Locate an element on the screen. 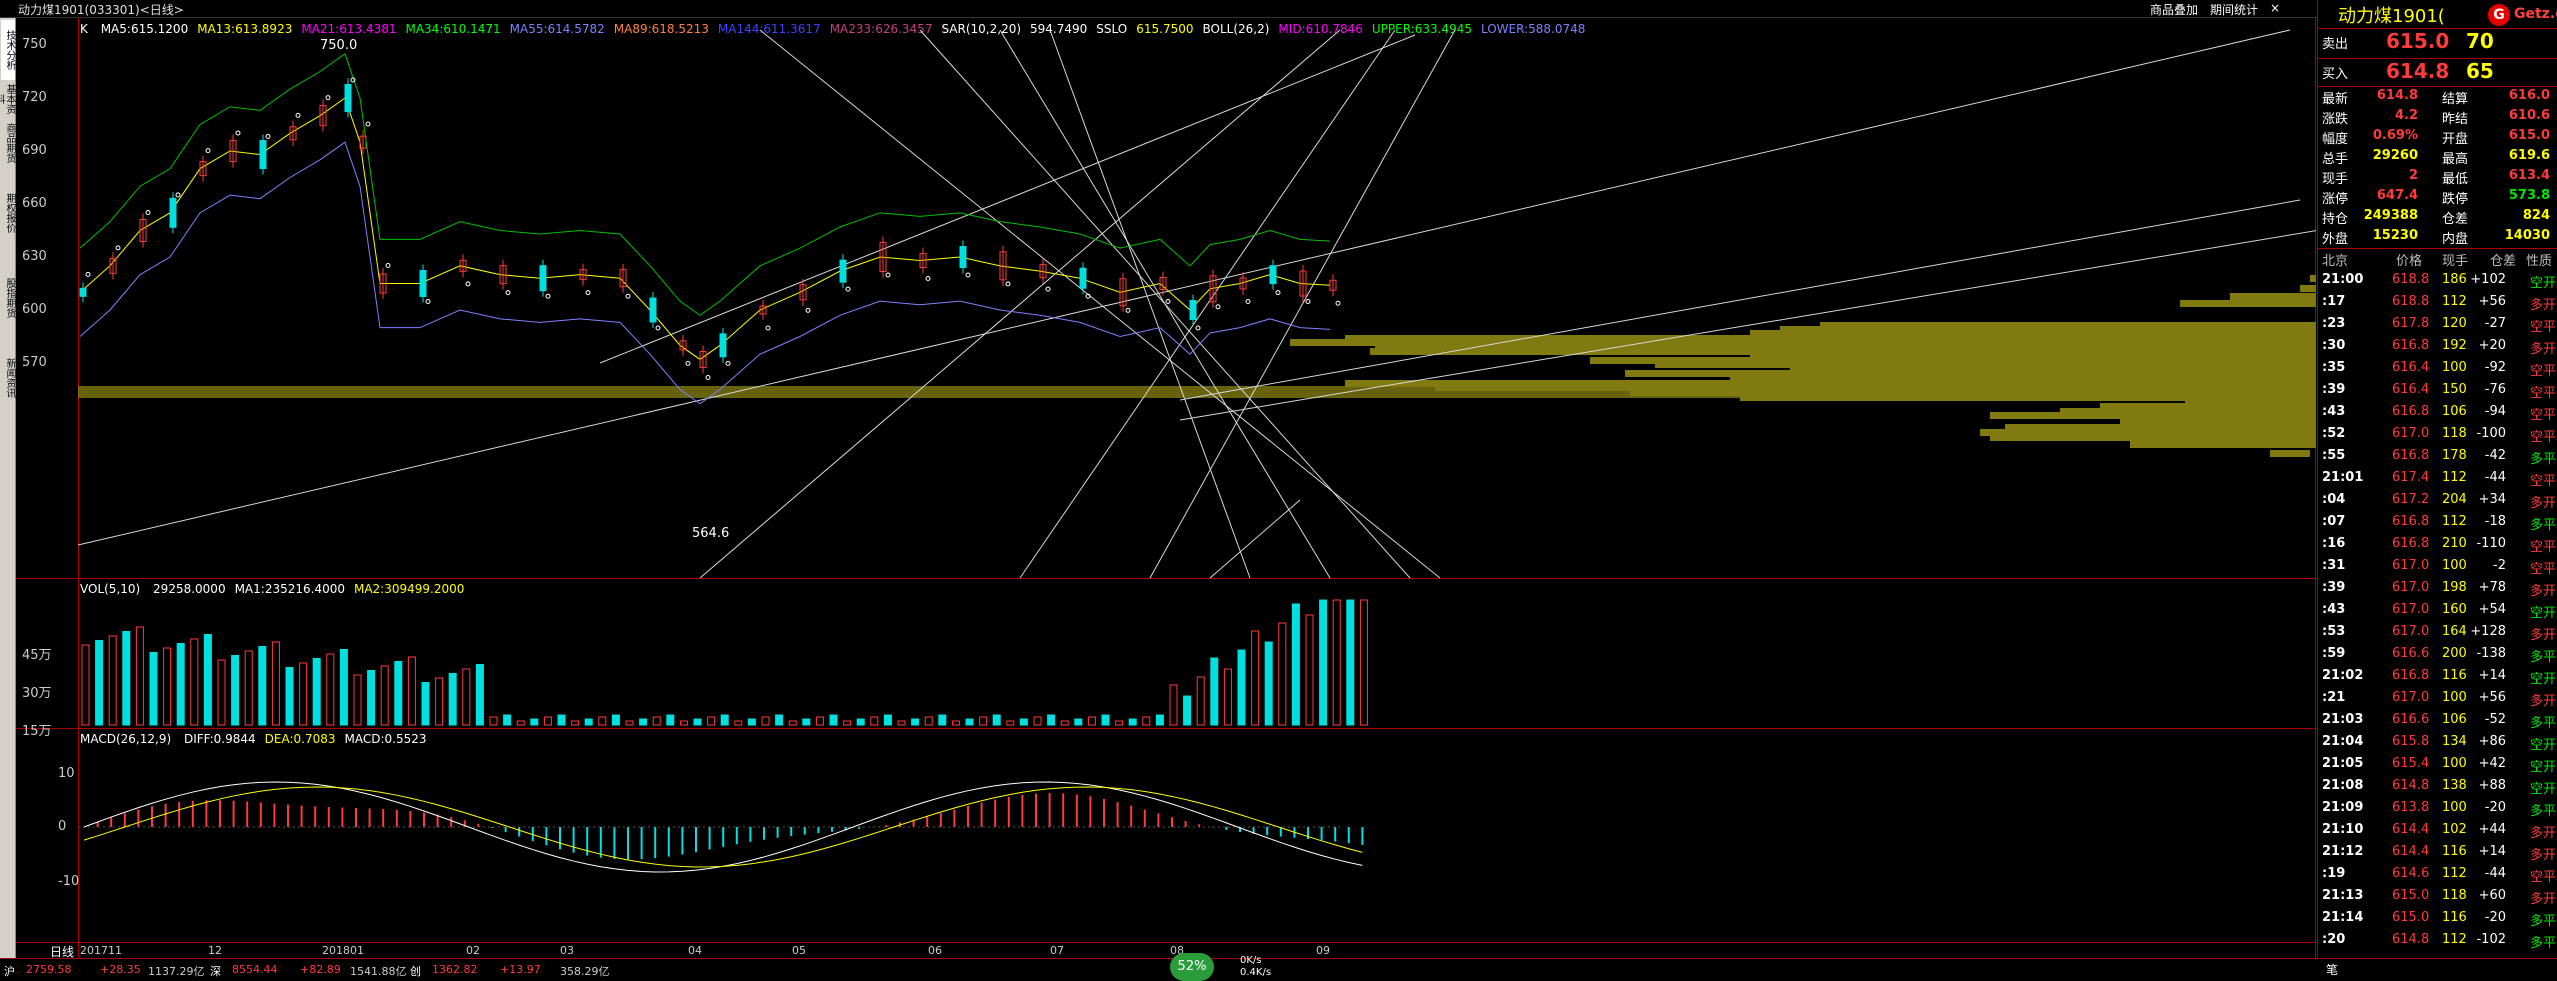  tick-time: :59 is located at coordinates (2334, 653).